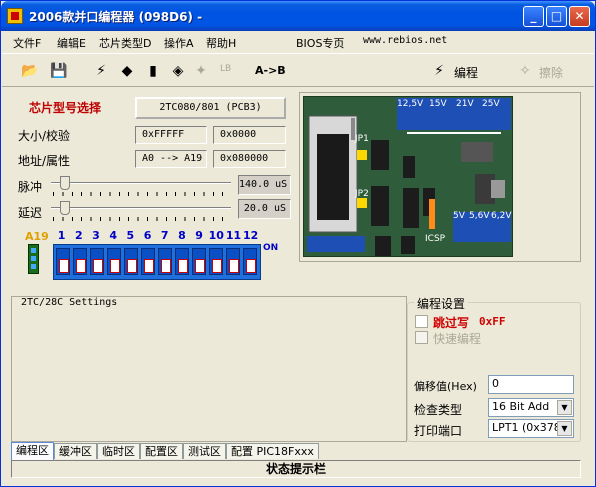  What do you see at coordinates (531, 384) in the screenshot?
I see `offset-input: 0` at bounding box center [531, 384].